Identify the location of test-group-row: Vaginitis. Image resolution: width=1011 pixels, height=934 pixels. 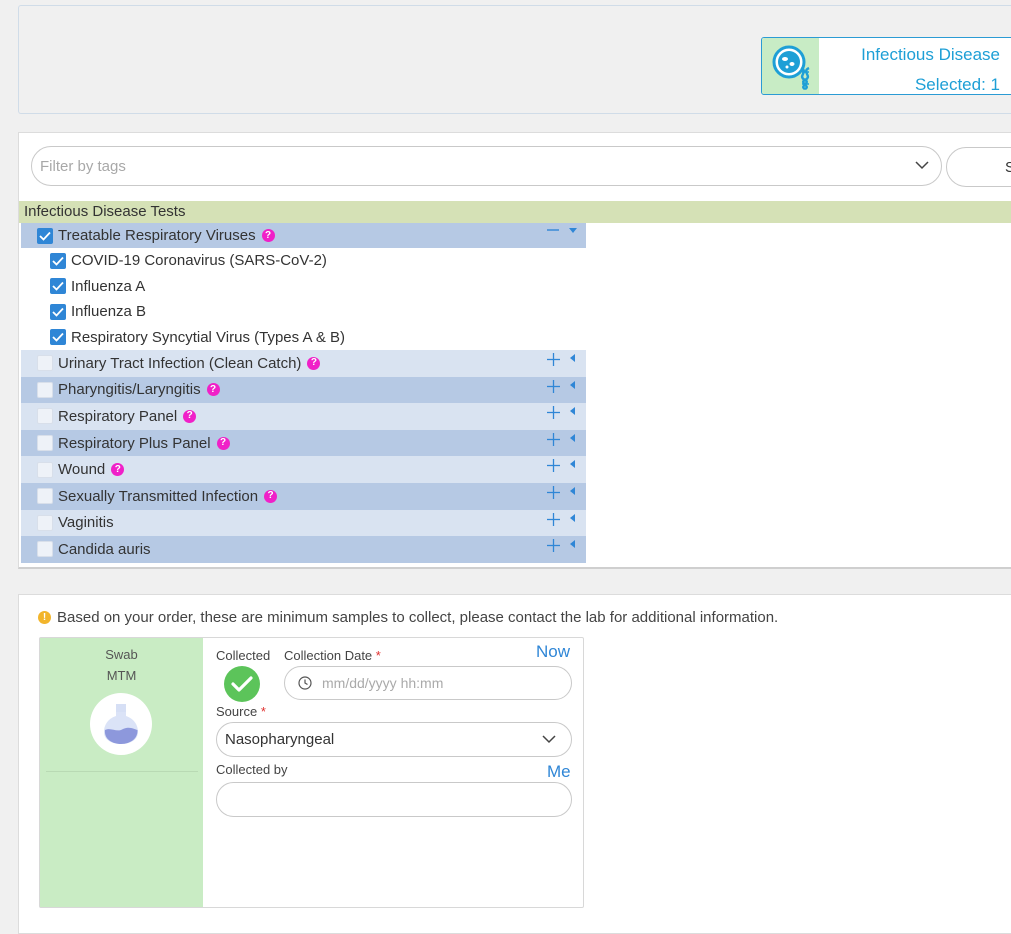
(303, 523).